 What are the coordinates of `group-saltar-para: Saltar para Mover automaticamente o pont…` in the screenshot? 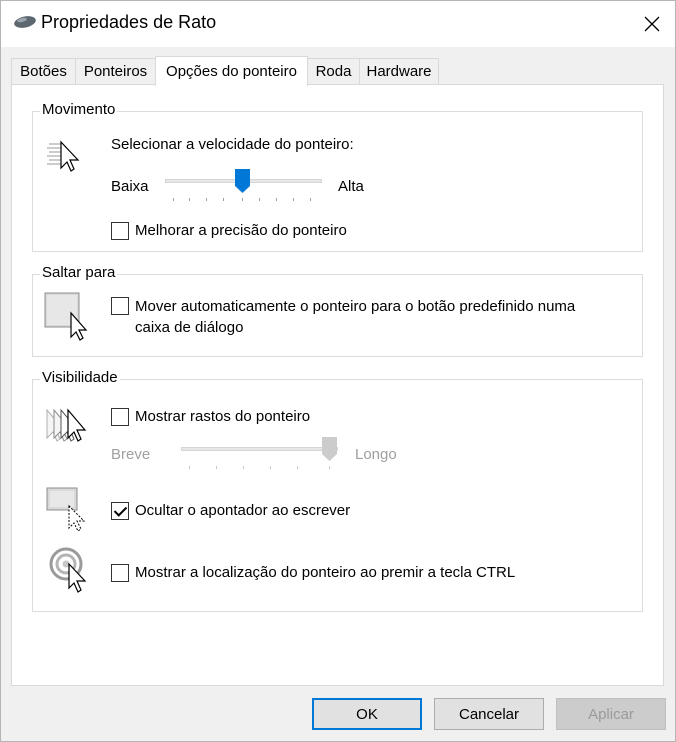 It's located at (337, 310).